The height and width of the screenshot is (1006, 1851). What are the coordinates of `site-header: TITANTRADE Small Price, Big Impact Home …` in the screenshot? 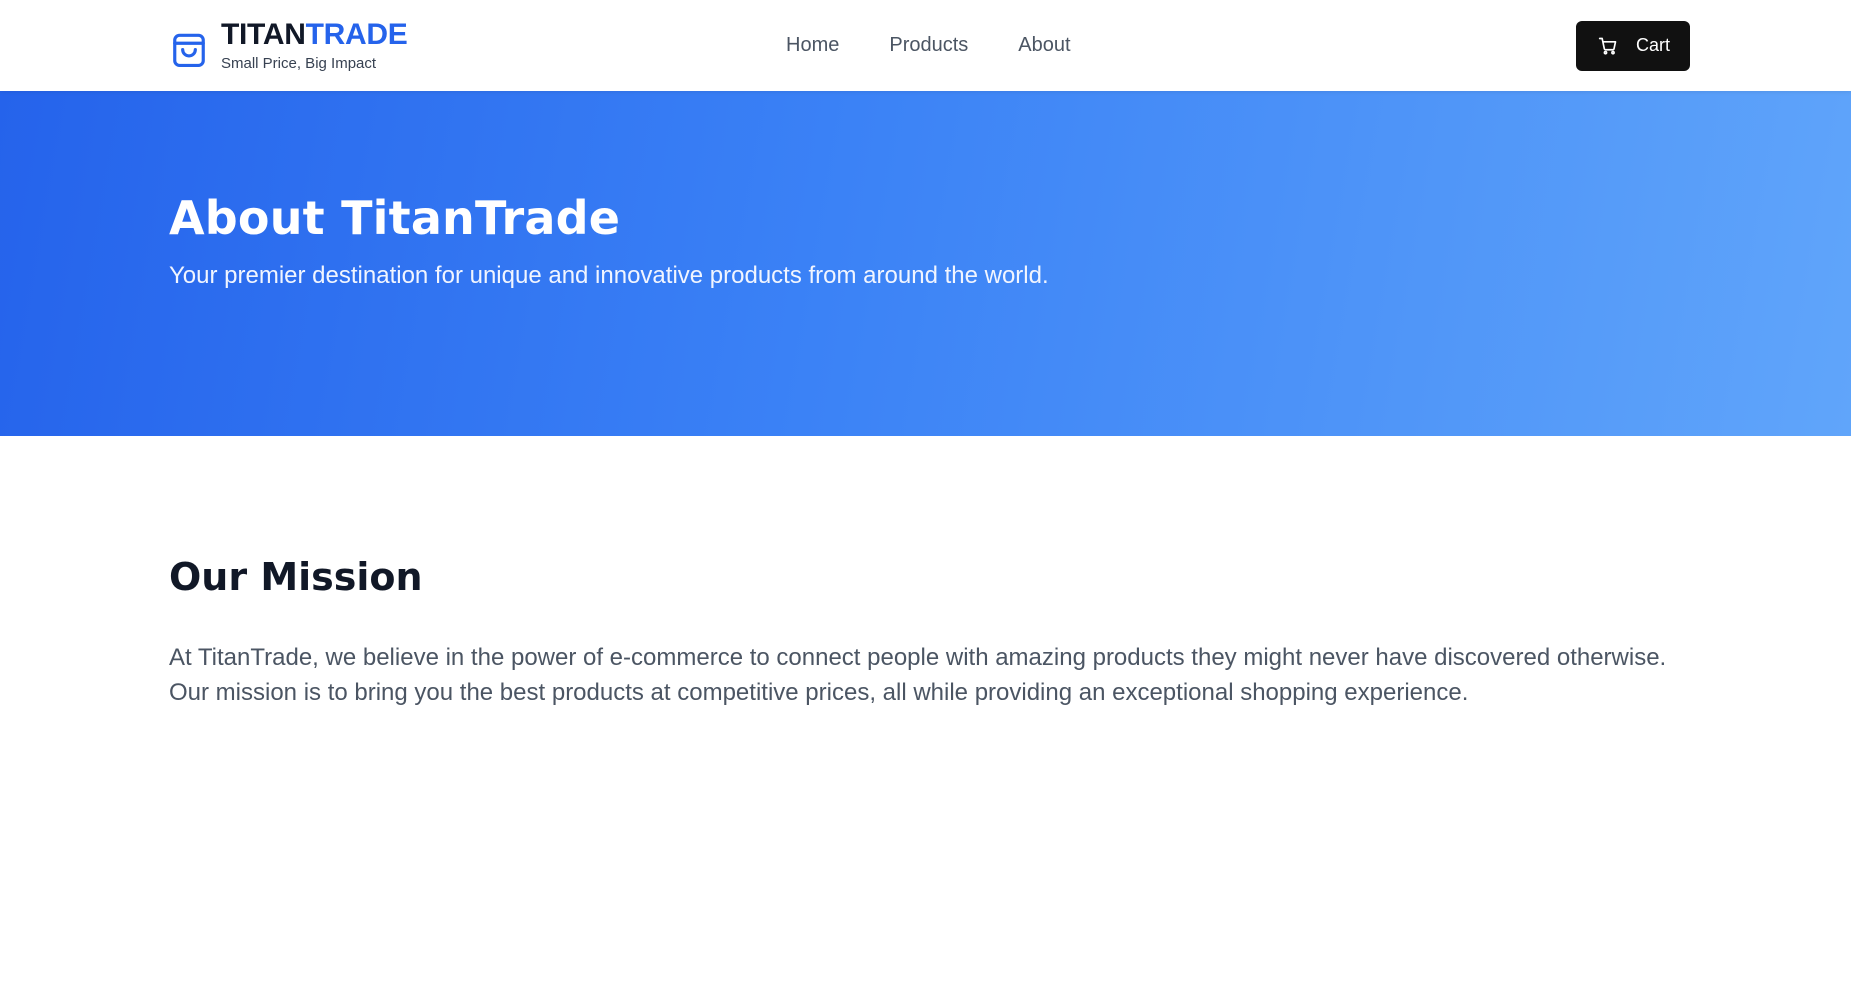 It's located at (925, 45).